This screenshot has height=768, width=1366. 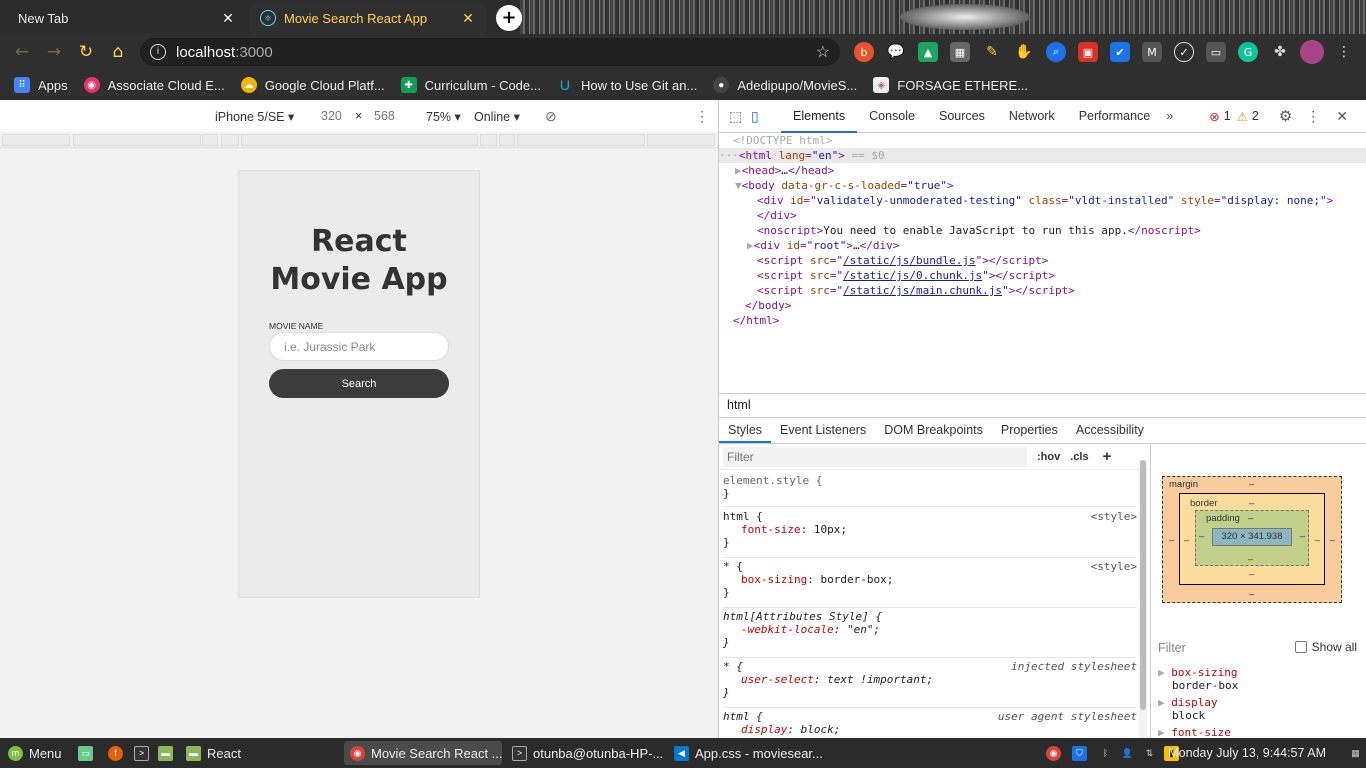 I want to click on box-padding: padding – – – – 320 × 341.938, so click(x=1252, y=538).